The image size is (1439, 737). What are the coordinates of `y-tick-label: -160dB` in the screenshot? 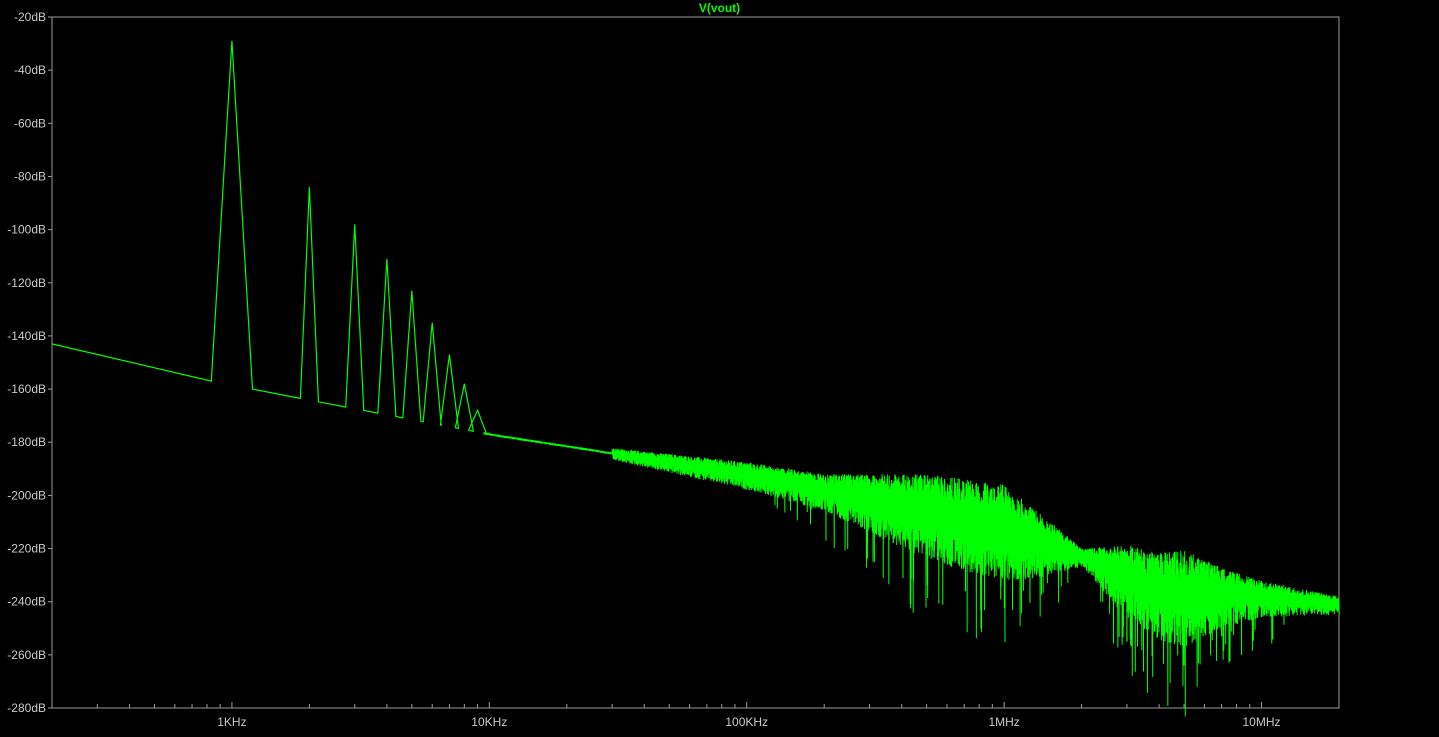 It's located at (26, 389).